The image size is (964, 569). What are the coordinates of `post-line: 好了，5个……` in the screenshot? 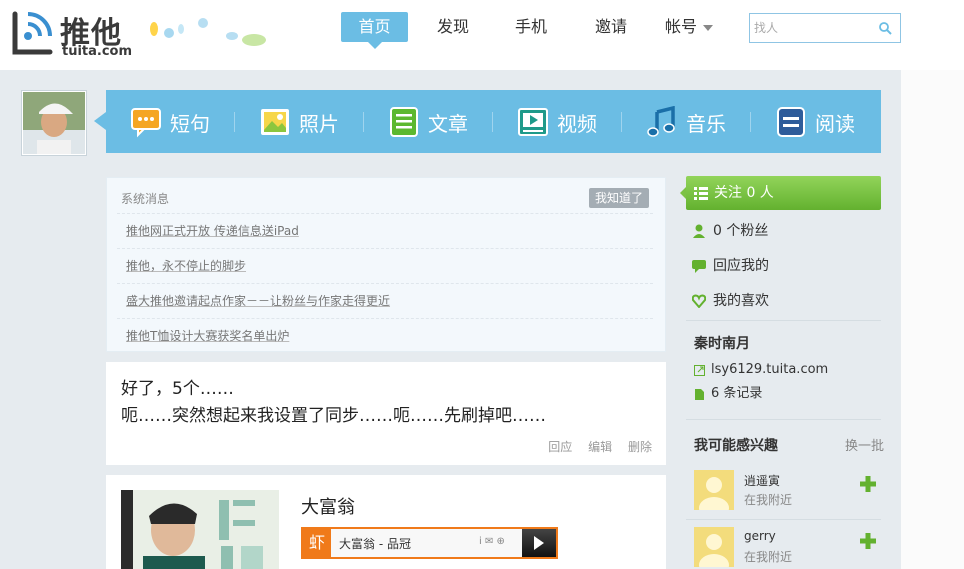 It's located at (177, 389).